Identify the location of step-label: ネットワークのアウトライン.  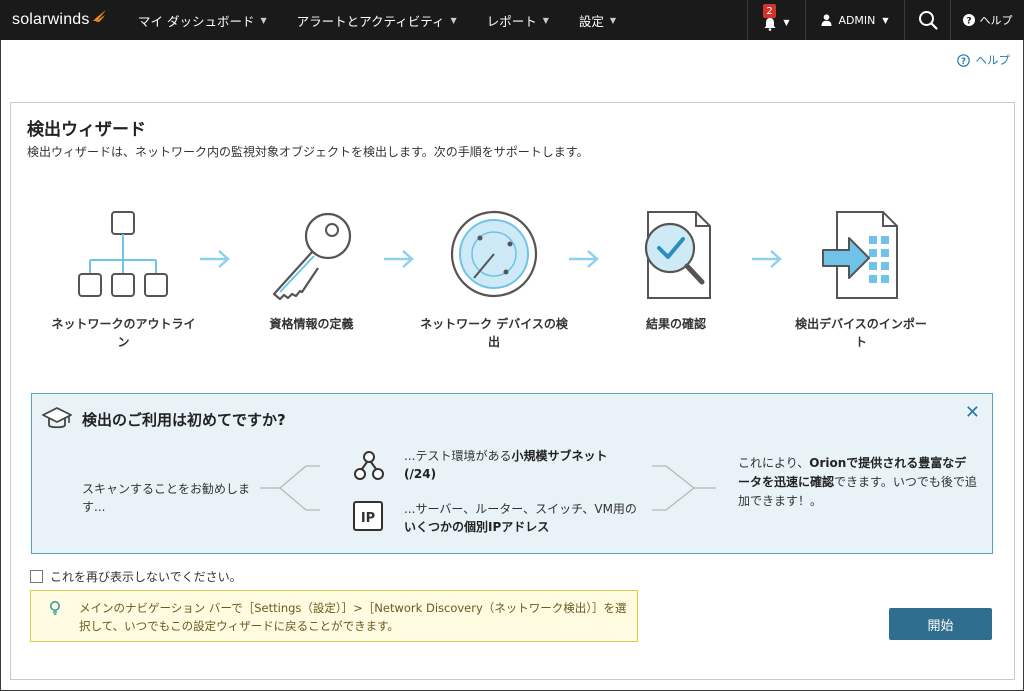
(123, 333).